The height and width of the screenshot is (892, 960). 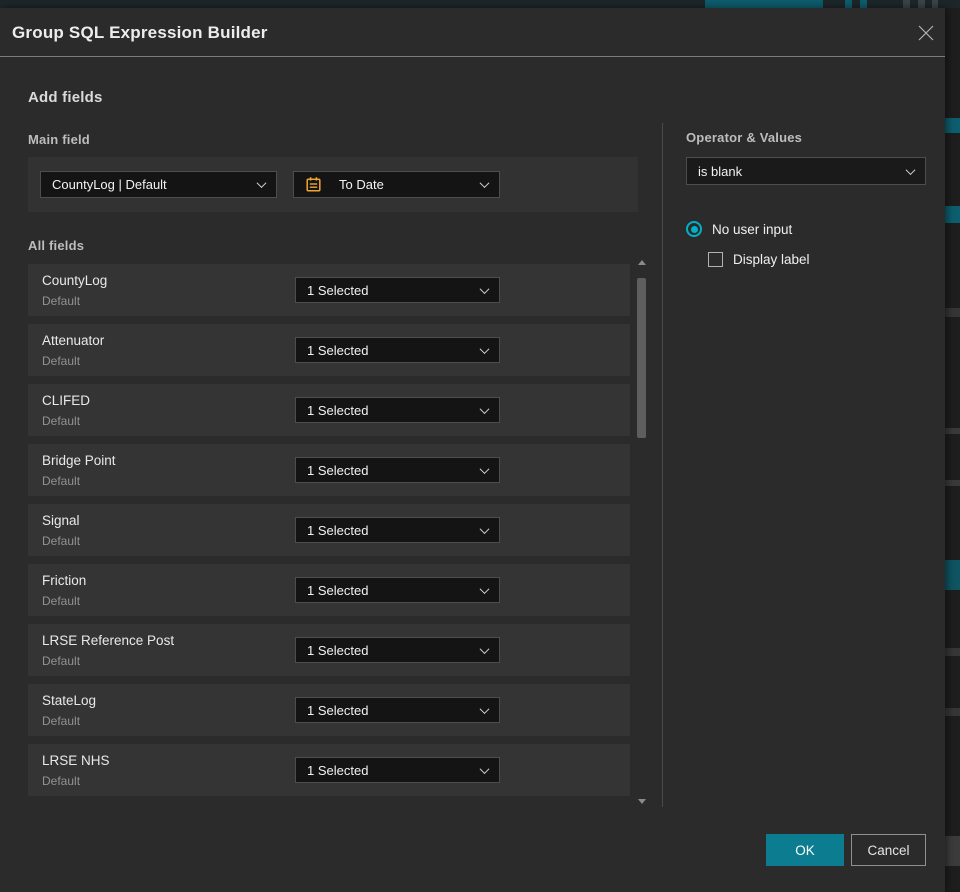 I want to click on operator-values-label: Operator & Values, so click(x=744, y=137).